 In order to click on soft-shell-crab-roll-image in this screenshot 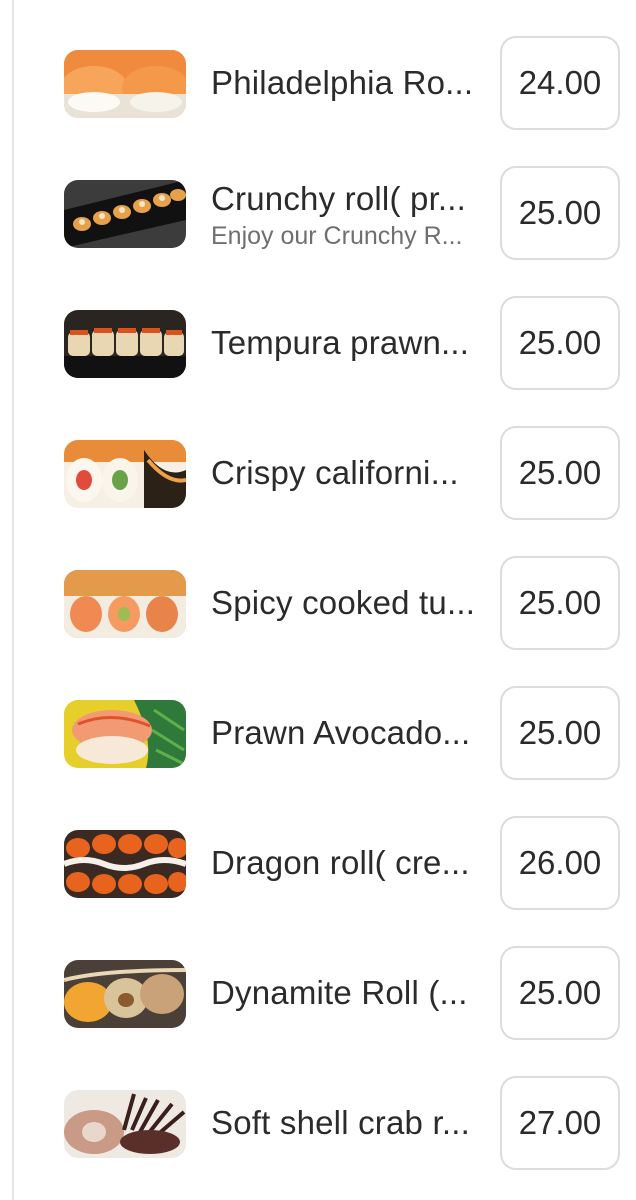, I will do `click(125, 1124)`.